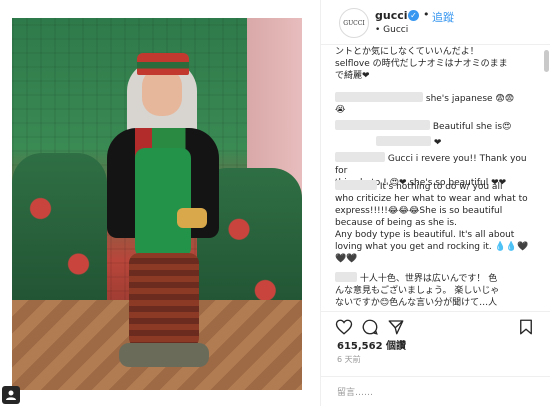  I want to click on post-header: GUCCI gucci ✓ • 追蹤 • Gucci, so click(435, 22).